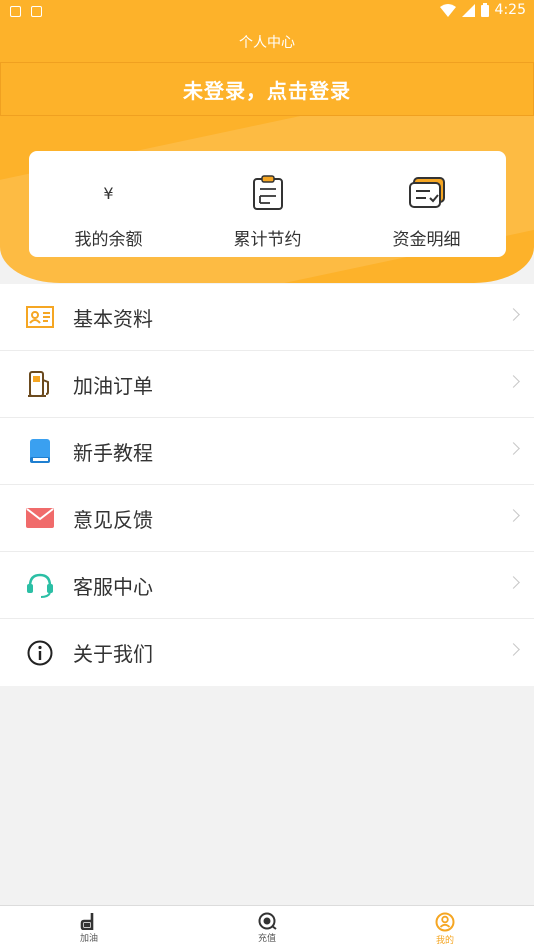 The image size is (534, 951). What do you see at coordinates (268, 193) in the screenshot?
I see `clipboard-icon` at bounding box center [268, 193].